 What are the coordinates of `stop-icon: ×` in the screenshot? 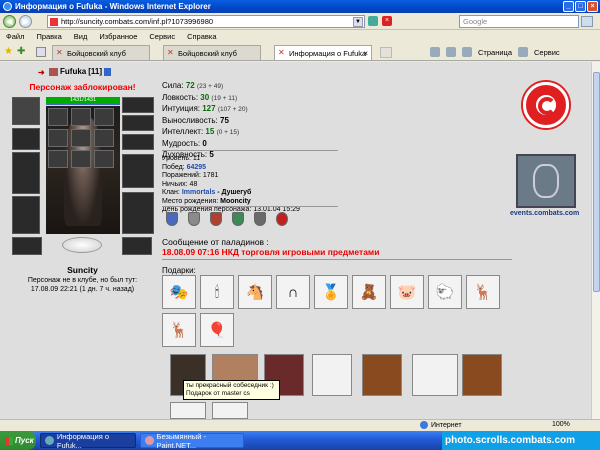 It's located at (387, 21).